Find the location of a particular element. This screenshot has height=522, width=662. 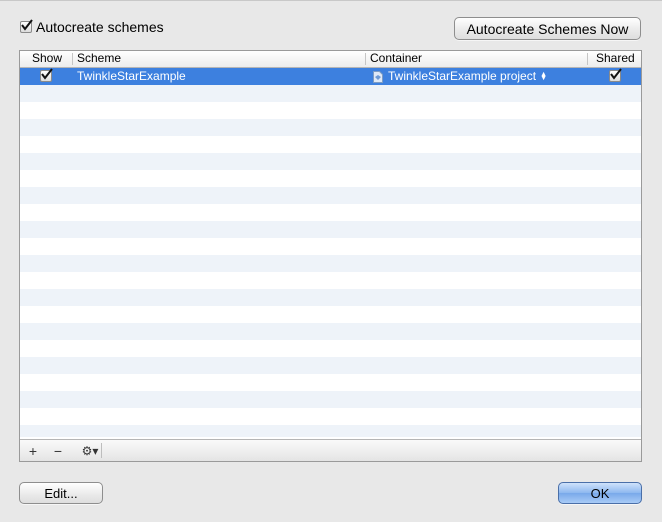

autocreate-schemes-checkbox: Autocreate schemes is located at coordinates (92, 27).